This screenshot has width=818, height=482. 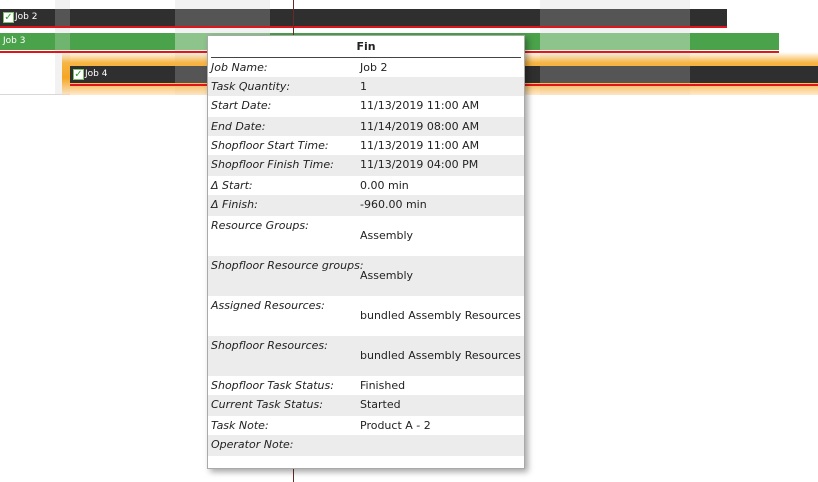 What do you see at coordinates (419, 164) in the screenshot?
I see `tooltip-value: 11/13/2019 04:00 PM` at bounding box center [419, 164].